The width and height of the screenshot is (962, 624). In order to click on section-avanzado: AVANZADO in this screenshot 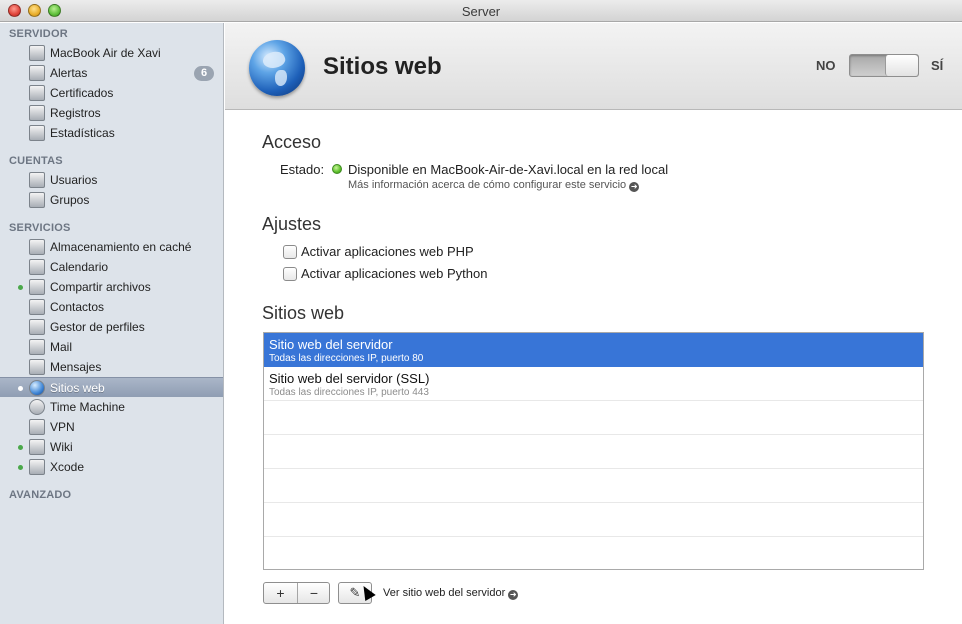, I will do `click(40, 495)`.